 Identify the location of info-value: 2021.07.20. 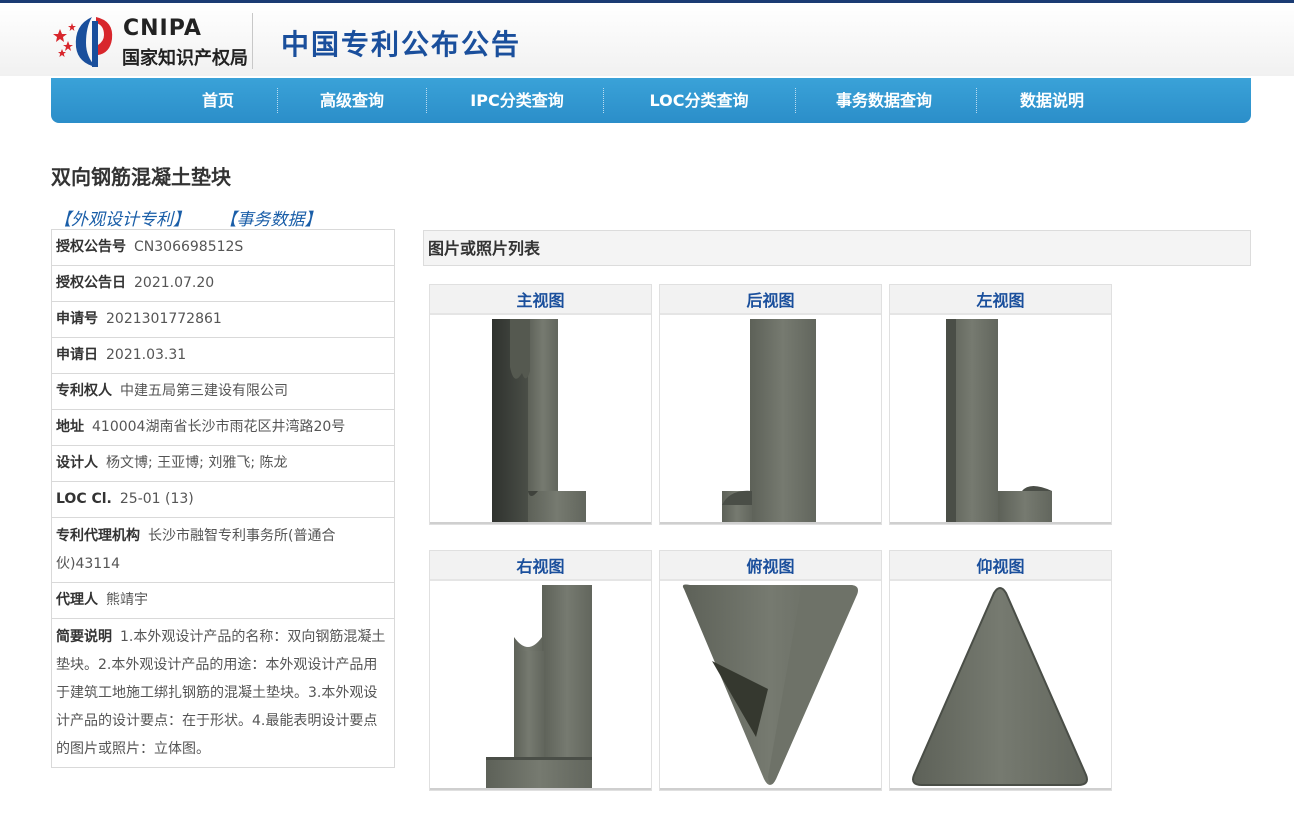
(174, 283).